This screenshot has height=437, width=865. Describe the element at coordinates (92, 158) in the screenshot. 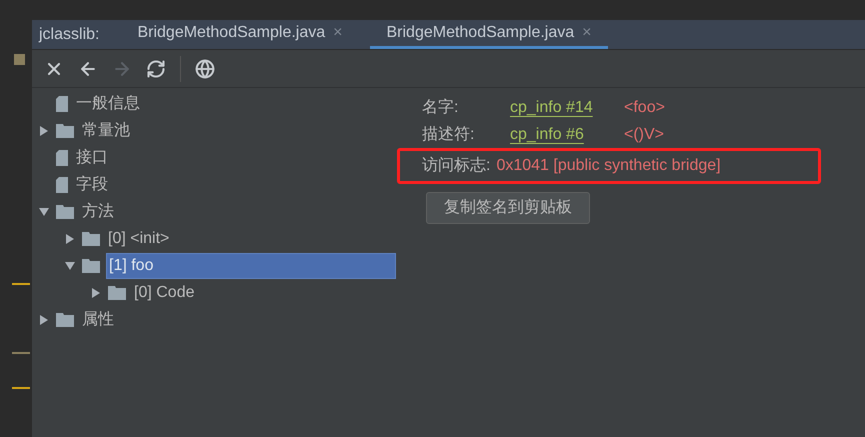

I see `tree-item: 接口` at that location.